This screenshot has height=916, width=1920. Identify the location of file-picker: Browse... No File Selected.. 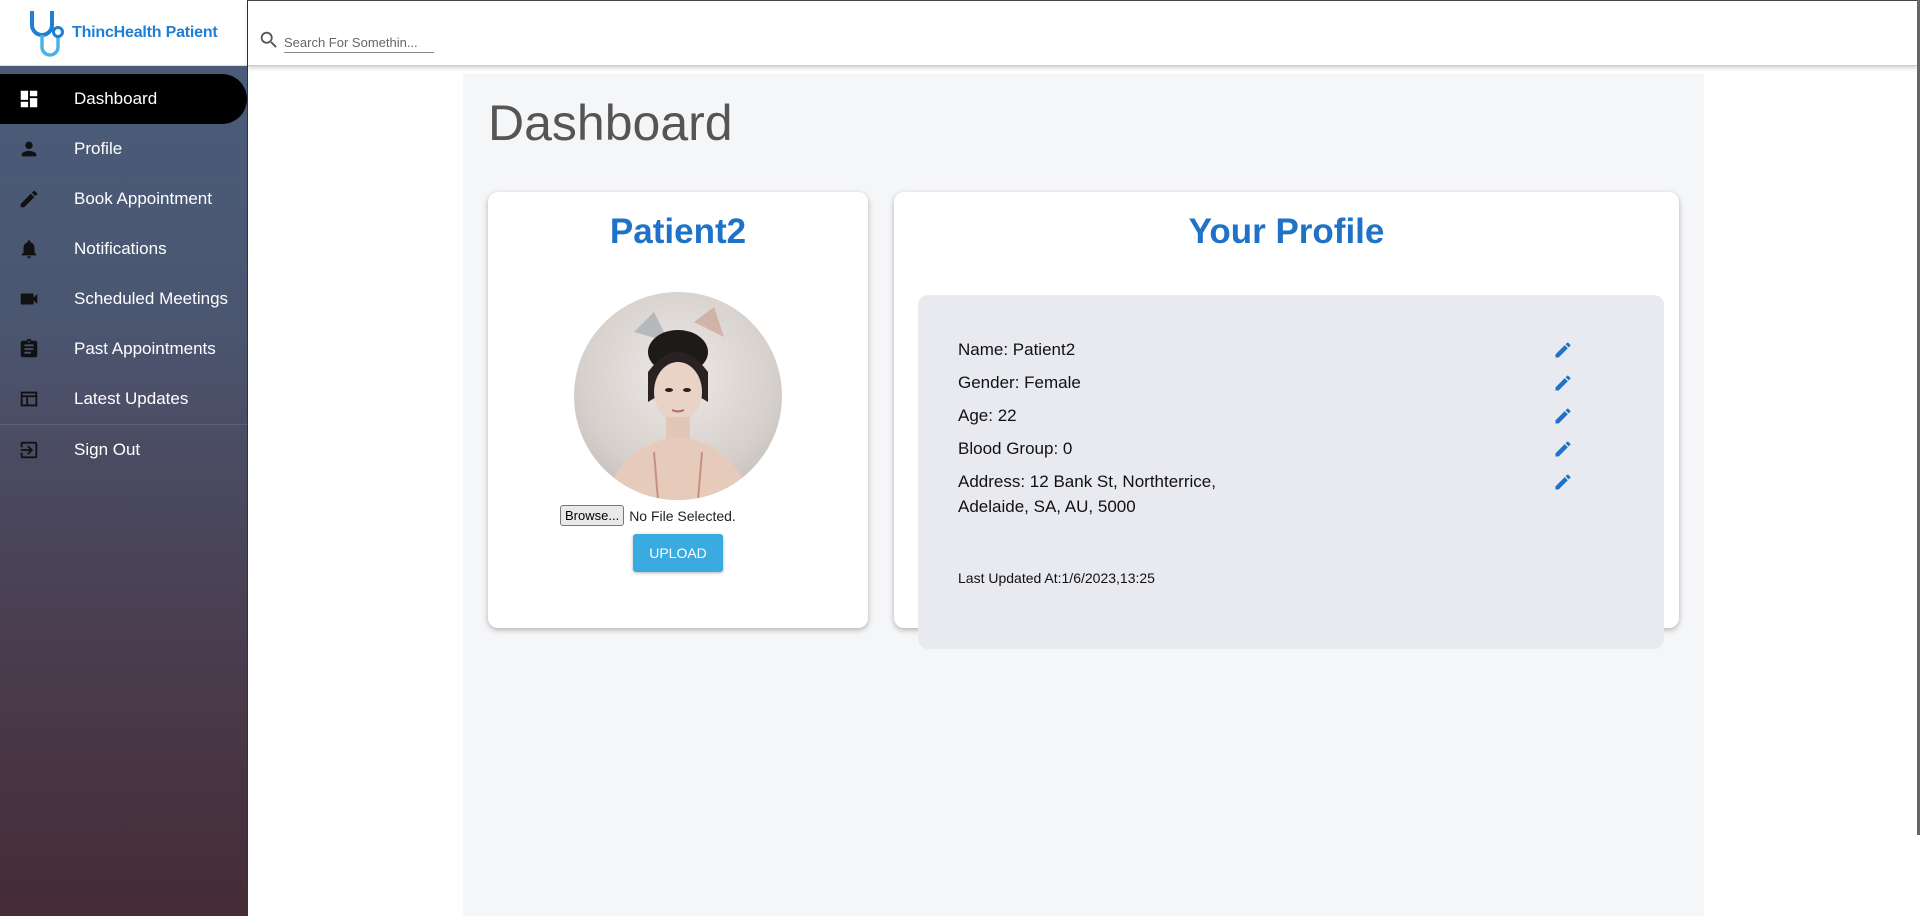
(648, 515).